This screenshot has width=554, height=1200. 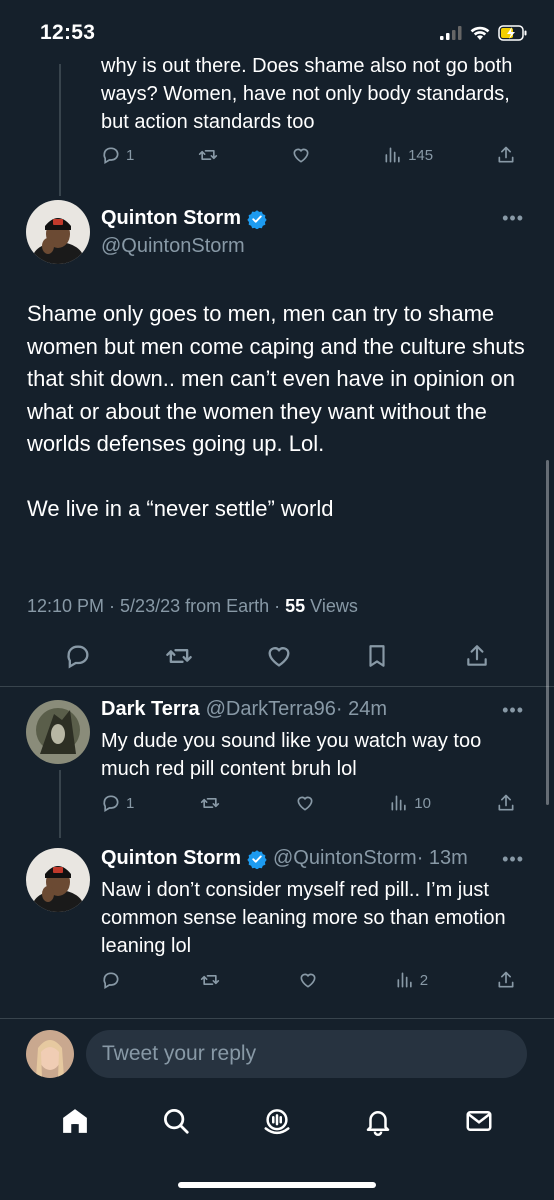 I want to click on views-button: 10, so click(x=410, y=803).